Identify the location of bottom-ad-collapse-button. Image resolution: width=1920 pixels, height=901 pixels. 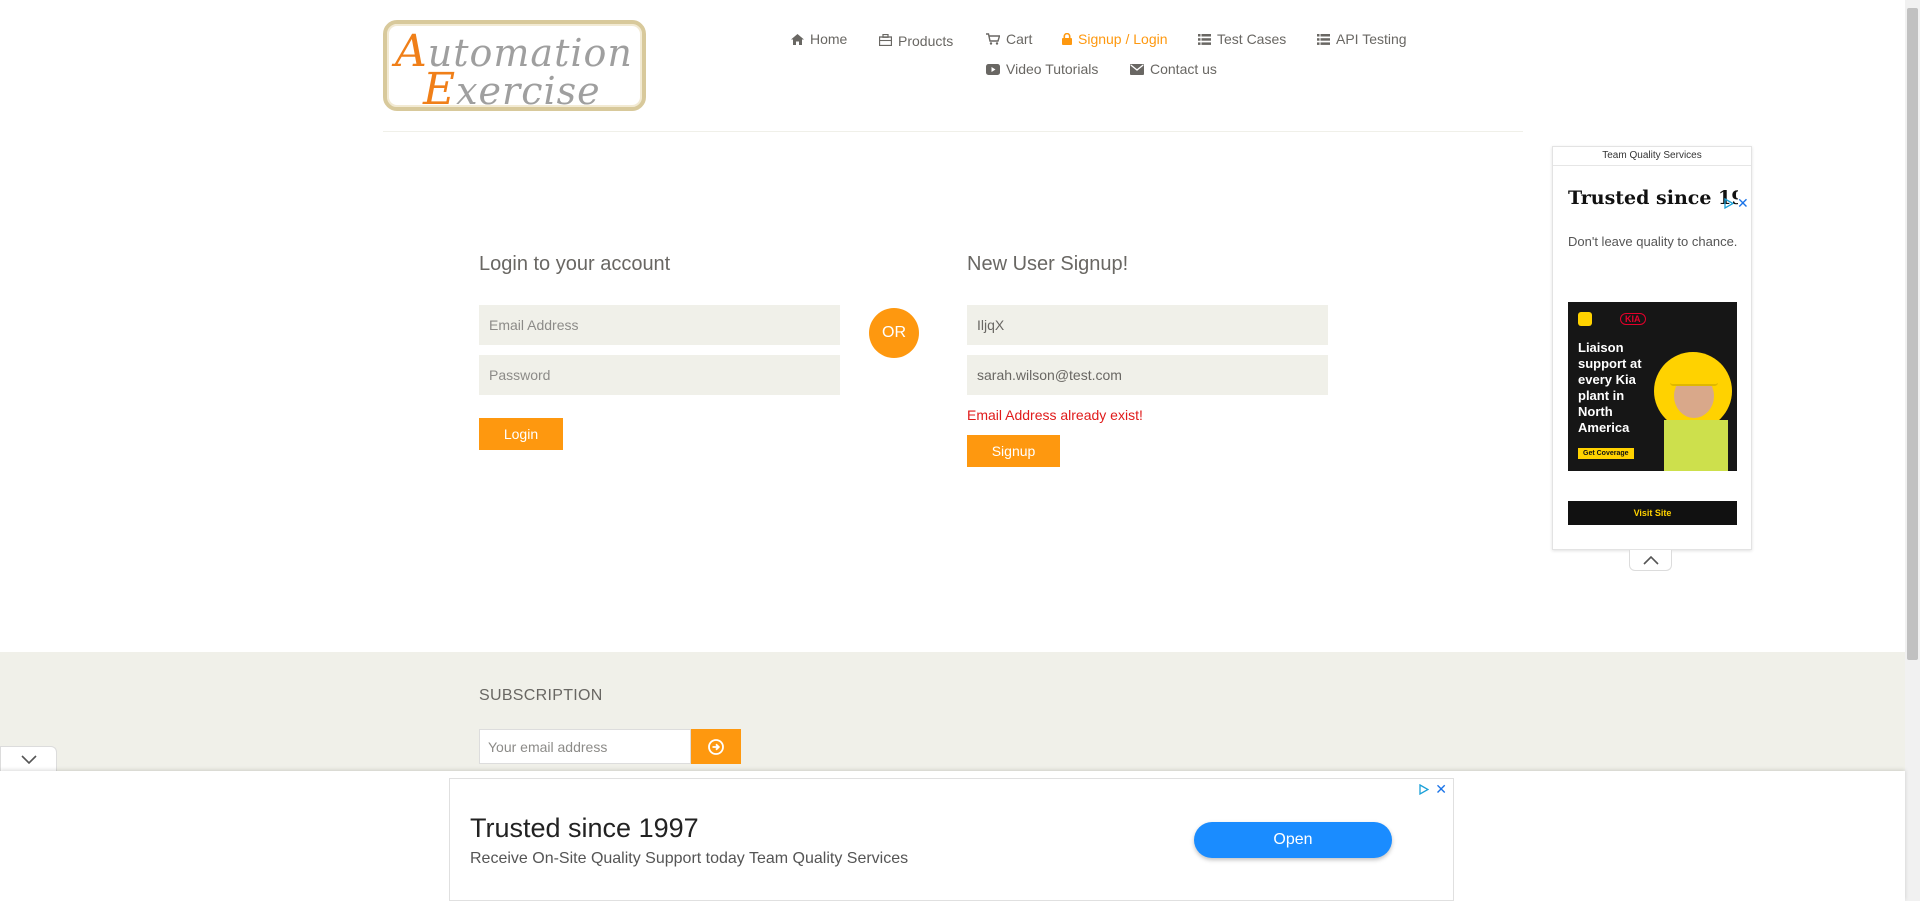
(28, 758).